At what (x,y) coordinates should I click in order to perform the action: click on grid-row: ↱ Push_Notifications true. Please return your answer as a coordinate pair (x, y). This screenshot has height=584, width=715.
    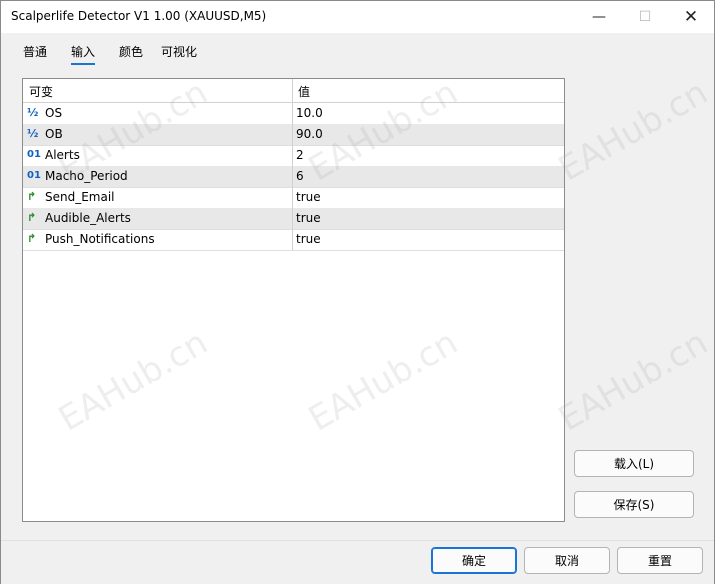
    Looking at the image, I should click on (293, 240).